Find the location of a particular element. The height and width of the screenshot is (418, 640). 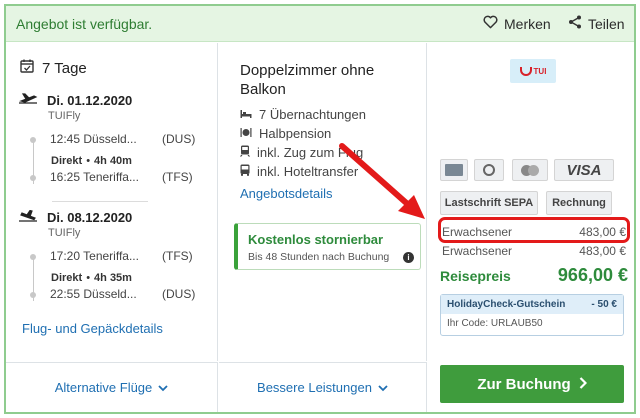

teilen-button: Teilen is located at coordinates (596, 23).